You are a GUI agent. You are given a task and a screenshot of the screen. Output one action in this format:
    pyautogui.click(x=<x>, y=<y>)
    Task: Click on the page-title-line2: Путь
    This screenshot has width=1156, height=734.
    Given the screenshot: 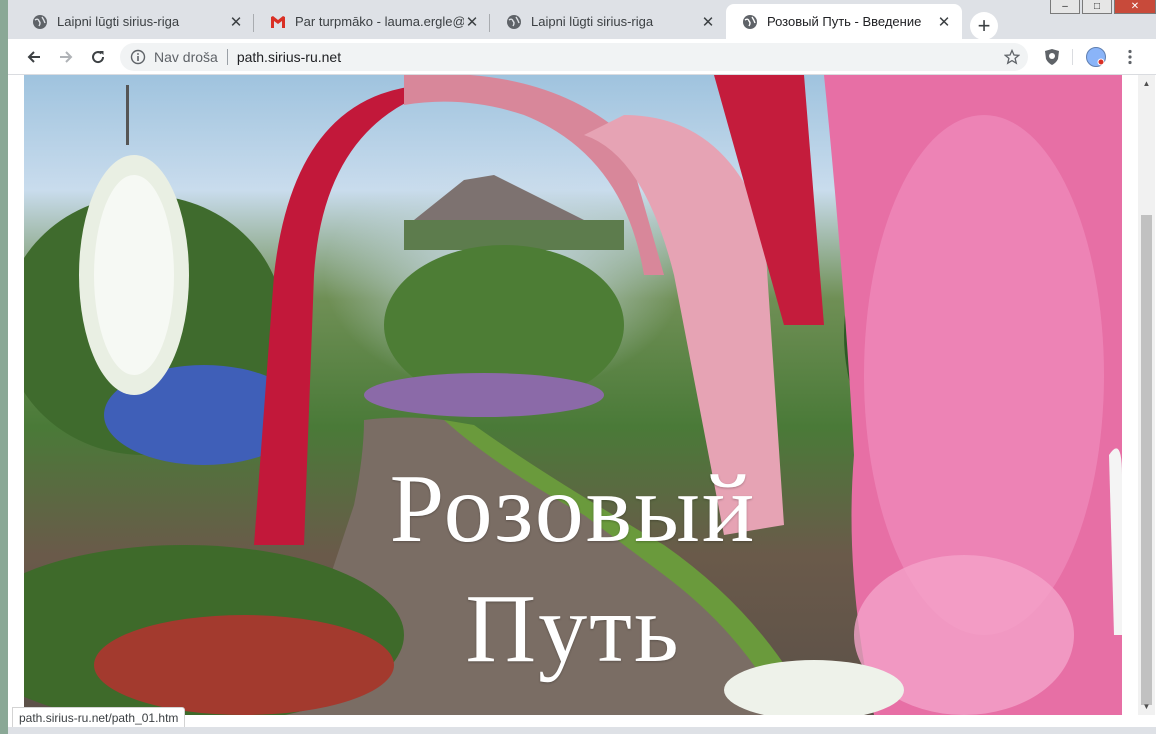 What is the action you would take?
    pyautogui.click(x=573, y=629)
    